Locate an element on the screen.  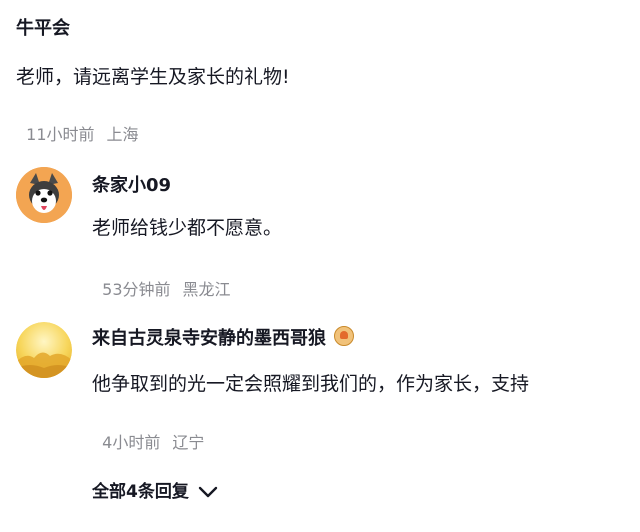
main-comment-location: 上海 is located at coordinates (122, 134).